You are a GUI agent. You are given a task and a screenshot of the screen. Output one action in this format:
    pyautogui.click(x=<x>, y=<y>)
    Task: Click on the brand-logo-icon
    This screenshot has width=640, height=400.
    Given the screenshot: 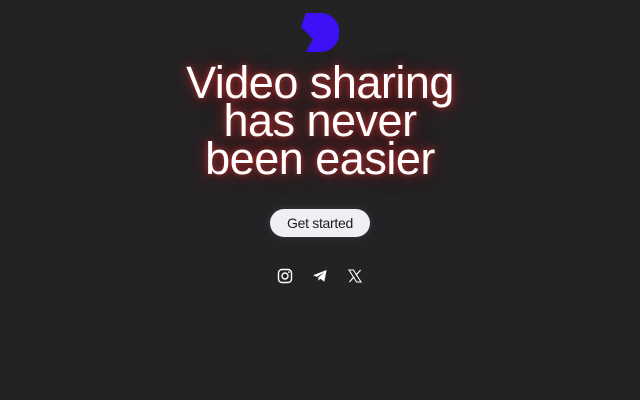 What is the action you would take?
    pyautogui.click(x=320, y=32)
    